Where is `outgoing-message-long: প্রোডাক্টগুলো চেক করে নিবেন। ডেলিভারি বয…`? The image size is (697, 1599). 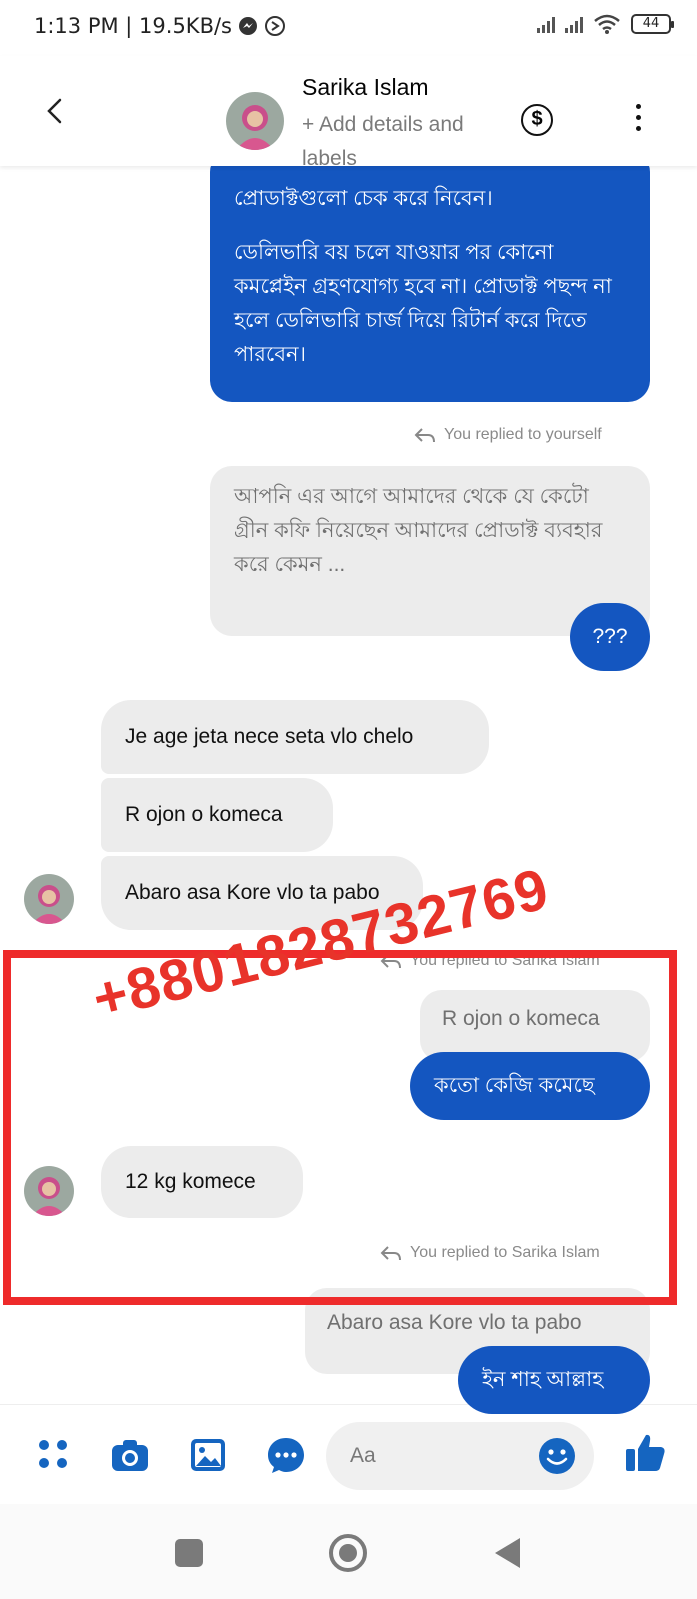 outgoing-message-long: প্রোডাক্টগুলো চেক করে নিবেন। ডেলিভারি বয… is located at coordinates (430, 276).